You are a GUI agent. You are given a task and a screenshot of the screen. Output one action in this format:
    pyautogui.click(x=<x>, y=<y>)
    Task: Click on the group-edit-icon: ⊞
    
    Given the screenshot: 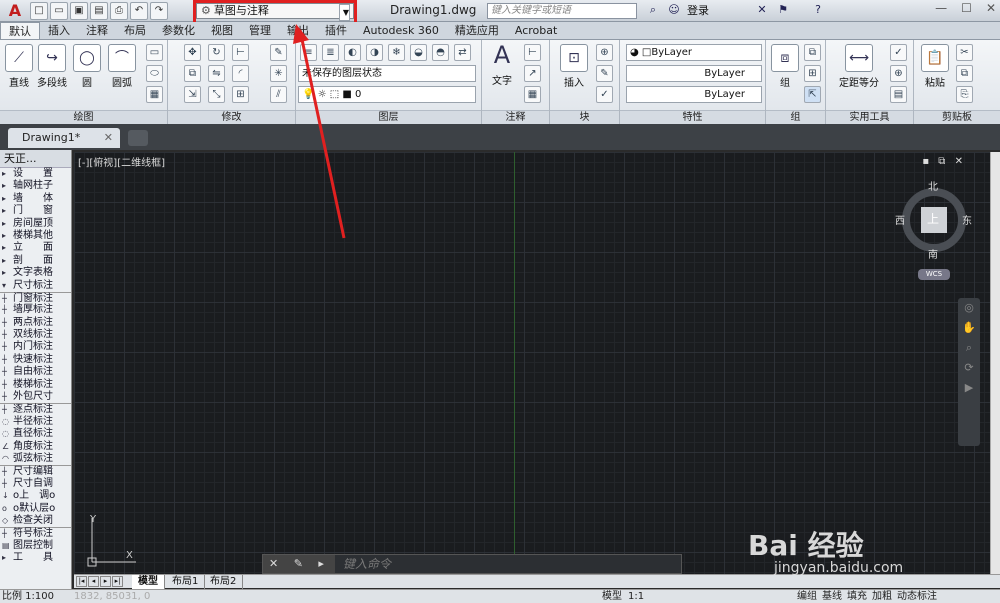 What is the action you would take?
    pyautogui.click(x=812, y=73)
    